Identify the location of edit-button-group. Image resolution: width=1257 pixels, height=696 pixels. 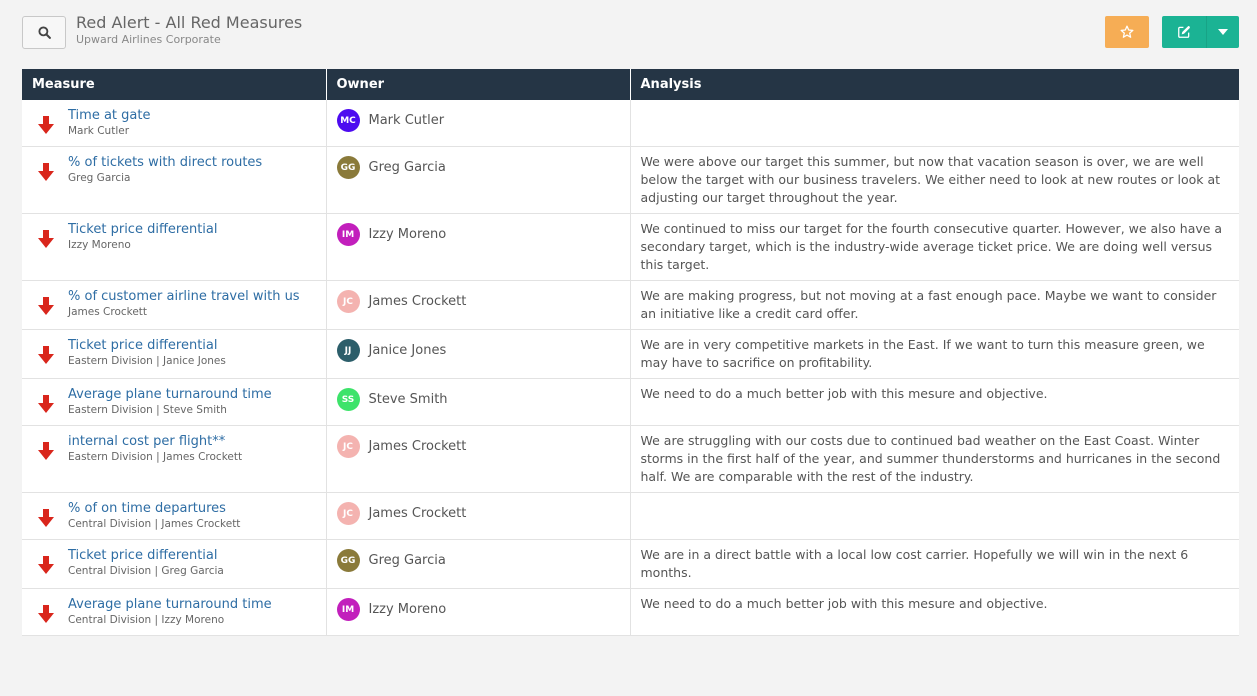
(1200, 32).